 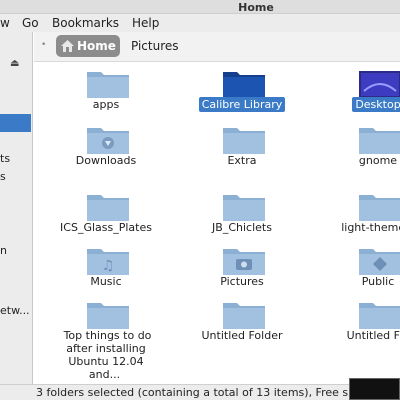 I want to click on pictures-folder-icon, so click(x=244, y=262).